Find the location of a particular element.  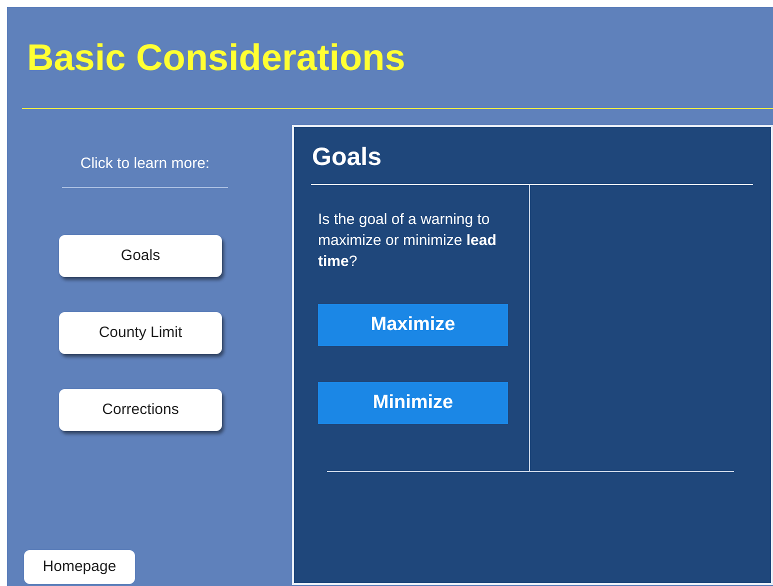

topic-button: Corrections is located at coordinates (140, 409).